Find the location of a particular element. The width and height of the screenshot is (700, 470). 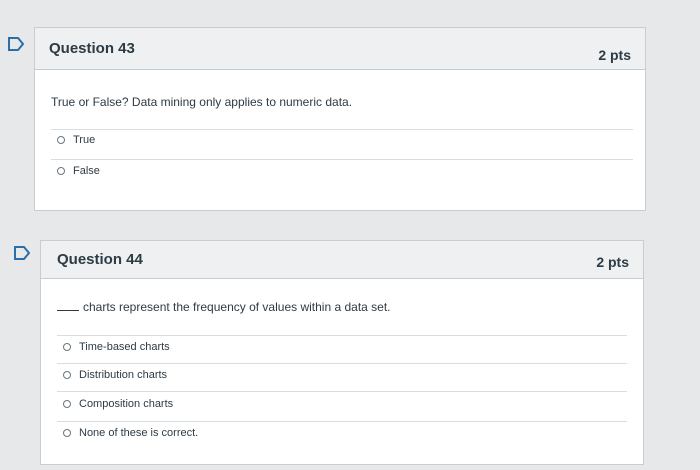

answer-label: Distribution charts is located at coordinates (123, 375).